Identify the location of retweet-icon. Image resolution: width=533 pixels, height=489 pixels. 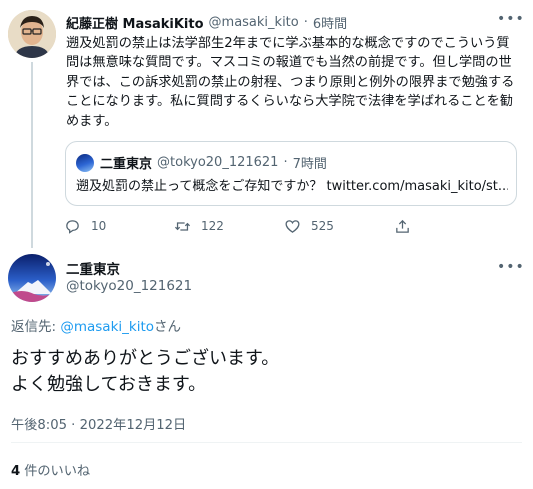
(182, 226).